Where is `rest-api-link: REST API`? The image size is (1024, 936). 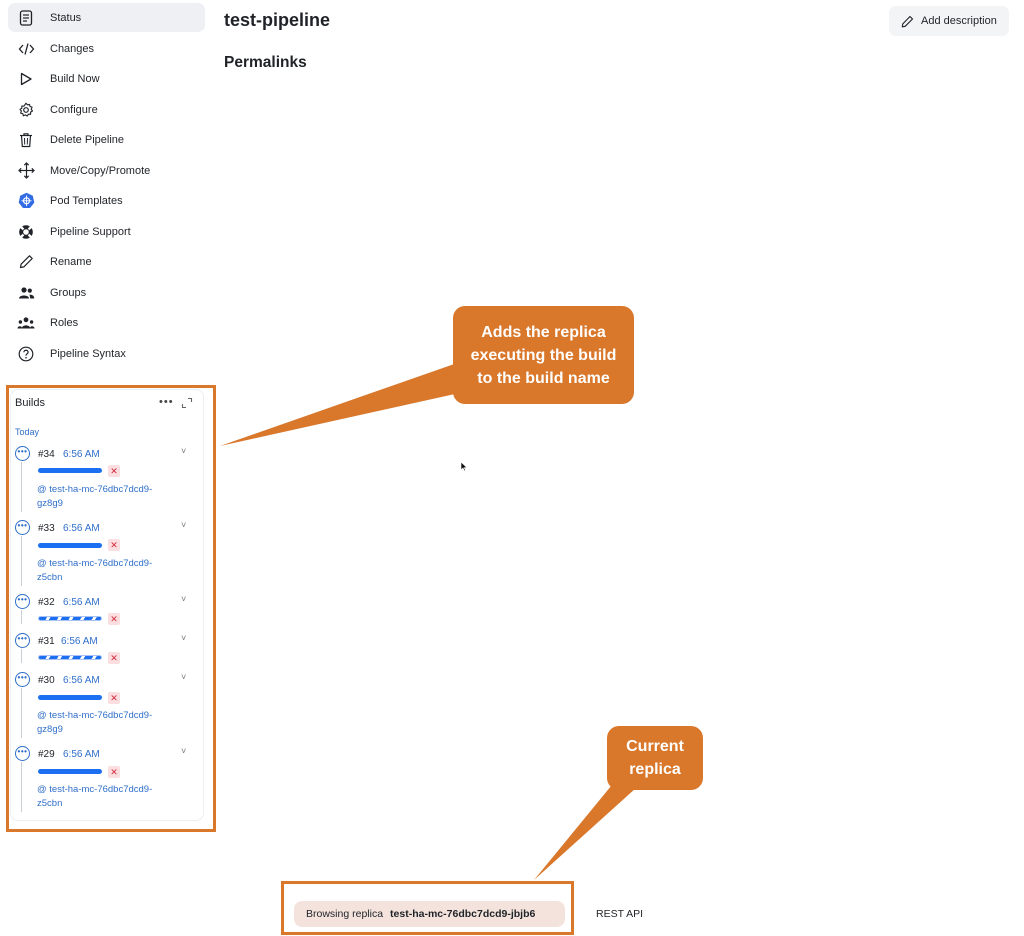
rest-api-link: REST API is located at coordinates (619, 914).